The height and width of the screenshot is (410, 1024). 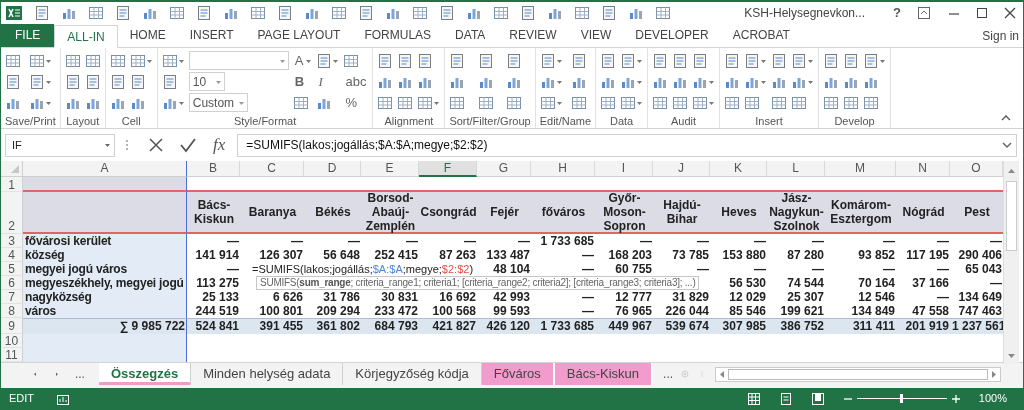 I want to click on row-header: 8, so click(x=12, y=311).